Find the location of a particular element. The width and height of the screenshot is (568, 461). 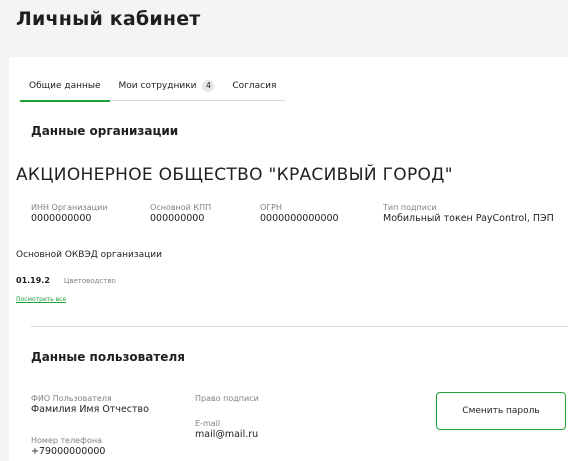

tab-general: Общие данные is located at coordinates (65, 89).